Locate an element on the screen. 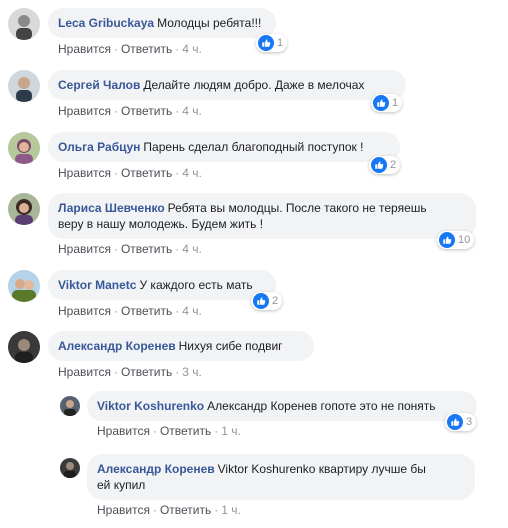 This screenshot has width=508, height=528. reaction-count: 3 is located at coordinates (461, 422).